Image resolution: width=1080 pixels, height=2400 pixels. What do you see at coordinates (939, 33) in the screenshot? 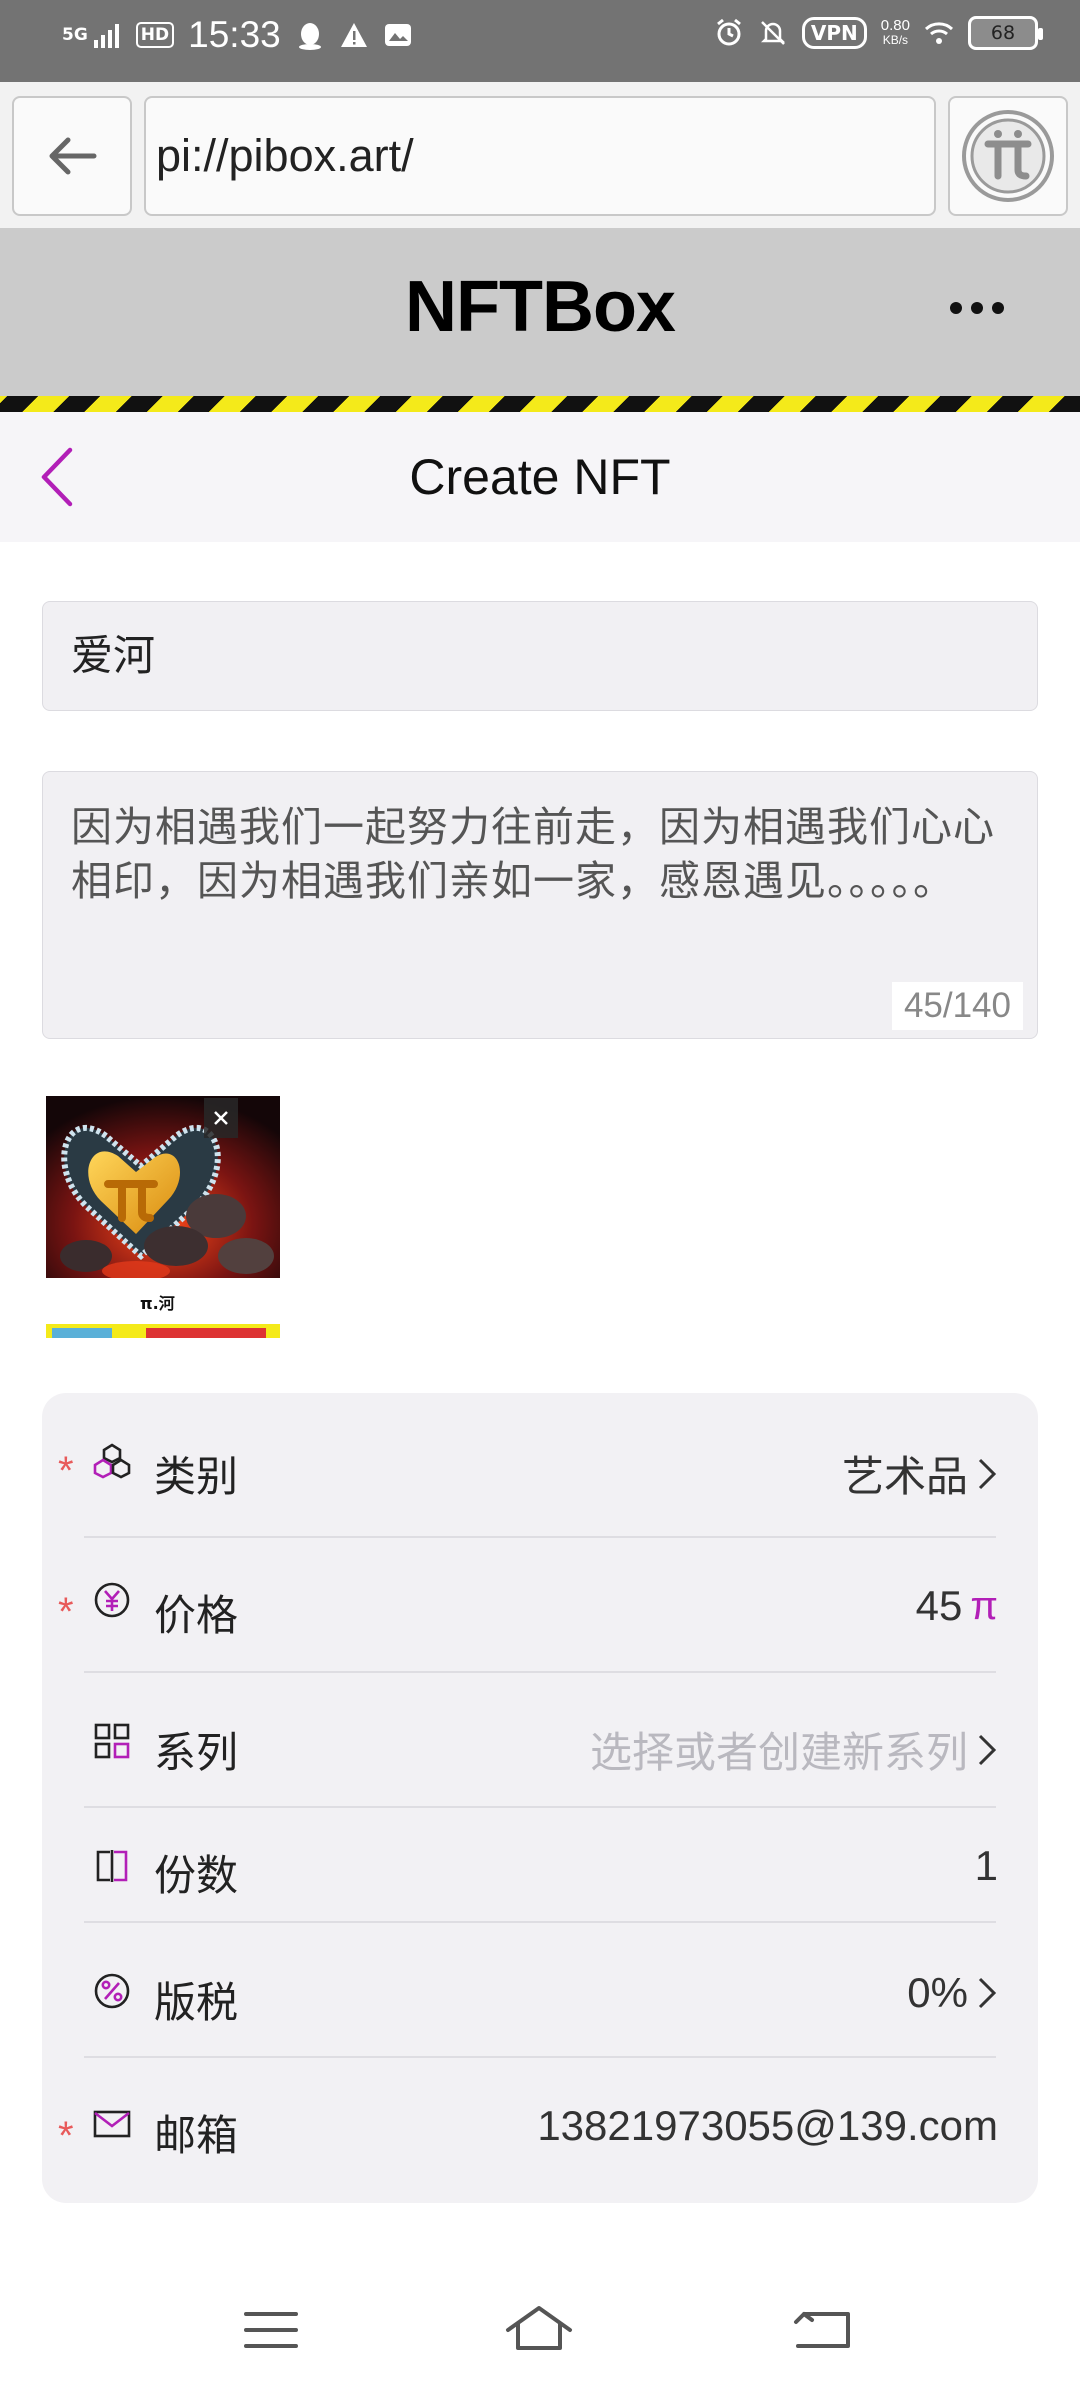
I see `wifi-icon` at bounding box center [939, 33].